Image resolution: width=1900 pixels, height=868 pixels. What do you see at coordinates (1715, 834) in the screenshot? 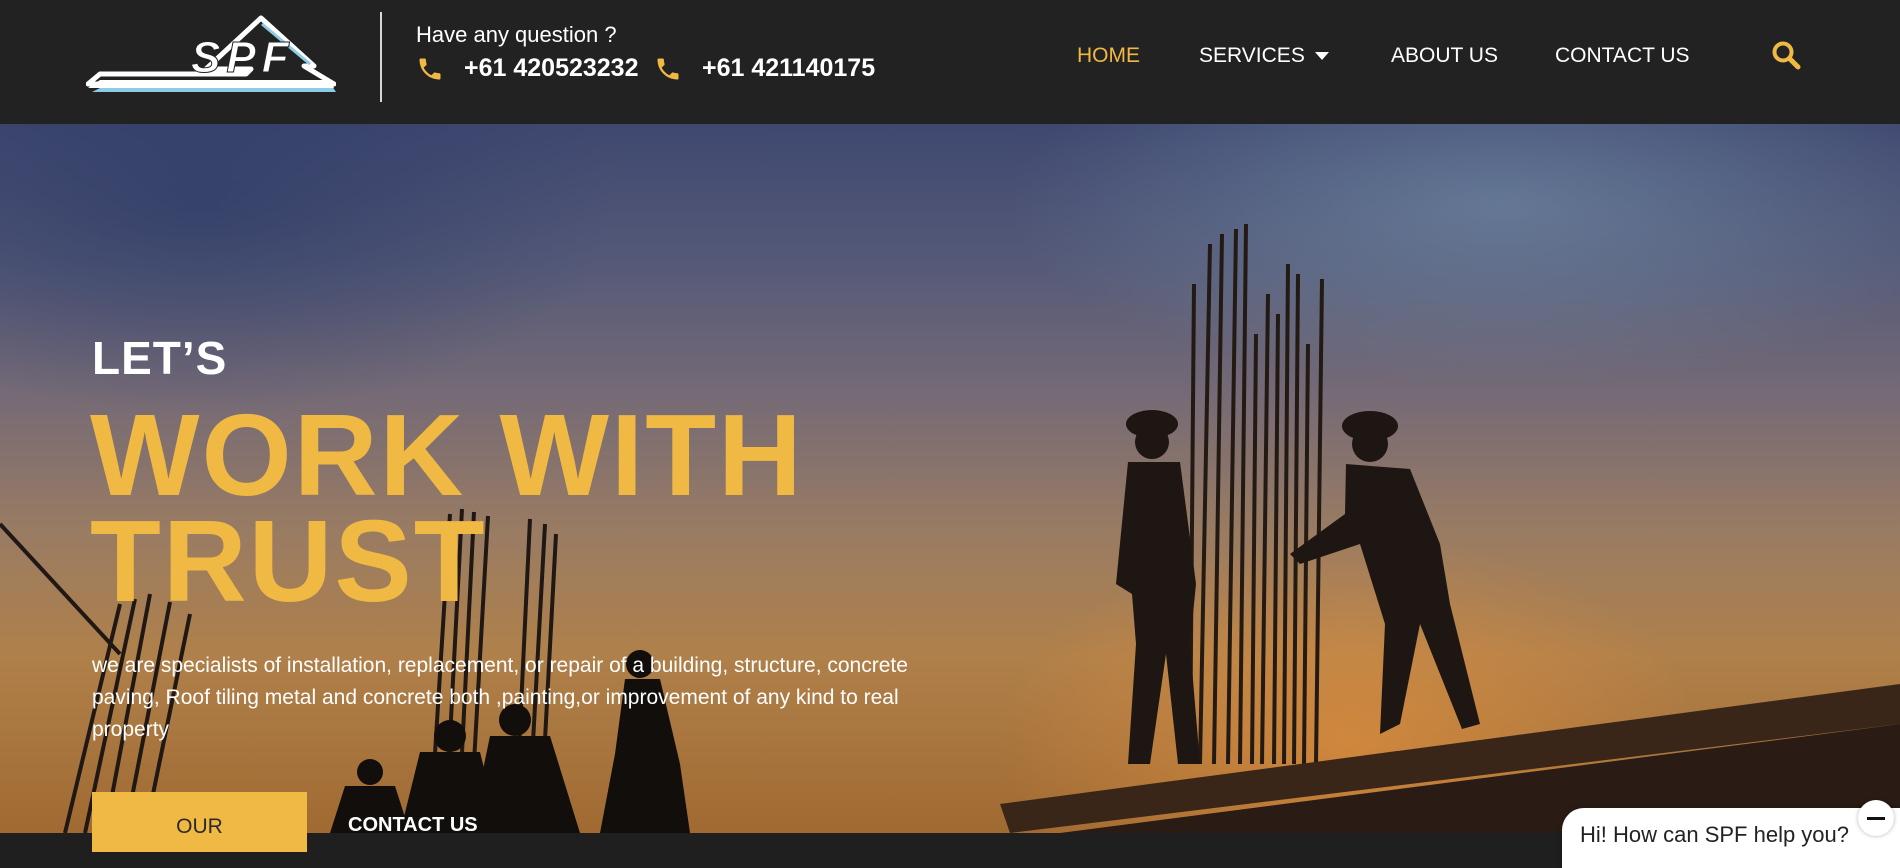
I see `chat-message: Hi! How can SPF help you?` at bounding box center [1715, 834].